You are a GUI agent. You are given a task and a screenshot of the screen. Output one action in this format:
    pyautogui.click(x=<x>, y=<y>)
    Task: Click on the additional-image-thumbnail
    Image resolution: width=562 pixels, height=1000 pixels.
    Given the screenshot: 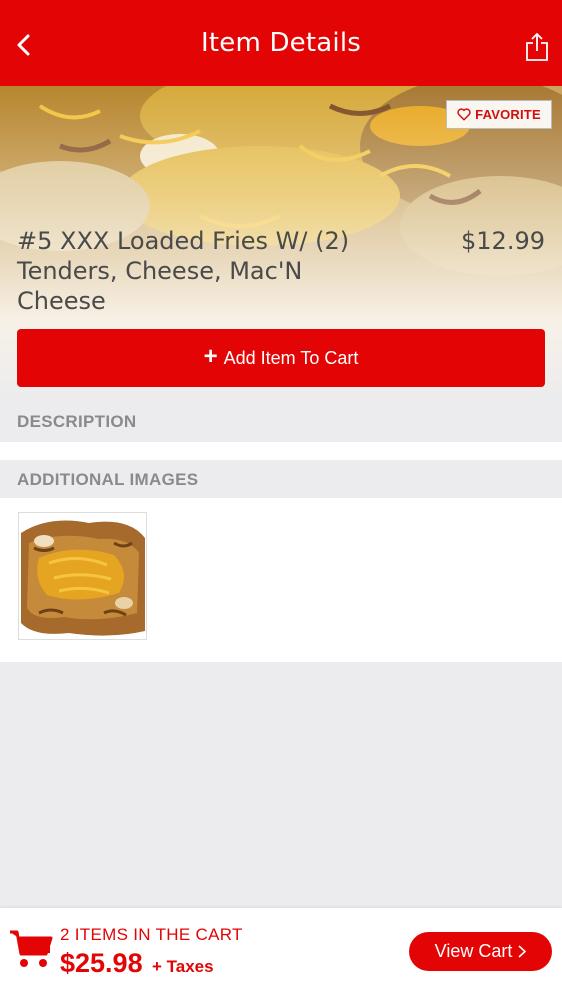 What is the action you would take?
    pyautogui.click(x=82, y=576)
    